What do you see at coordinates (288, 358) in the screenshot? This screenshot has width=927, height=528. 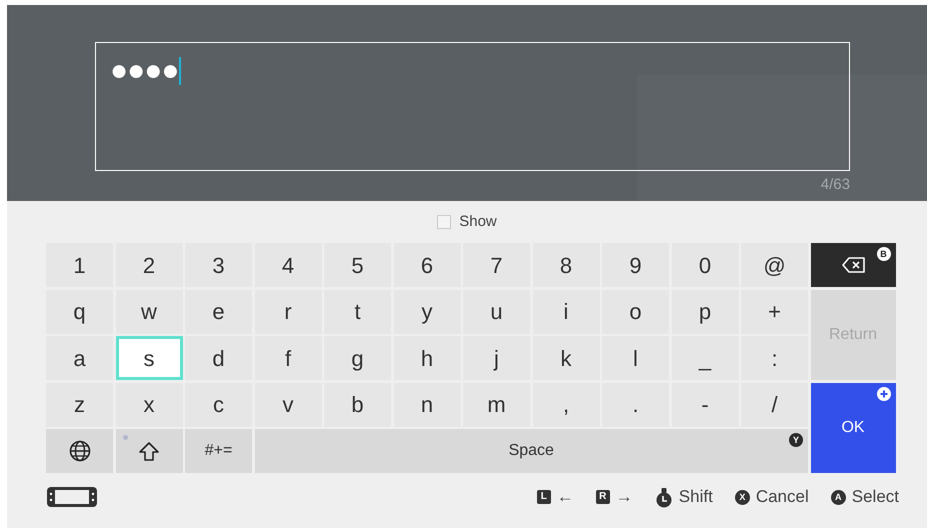 I see `key: f` at bounding box center [288, 358].